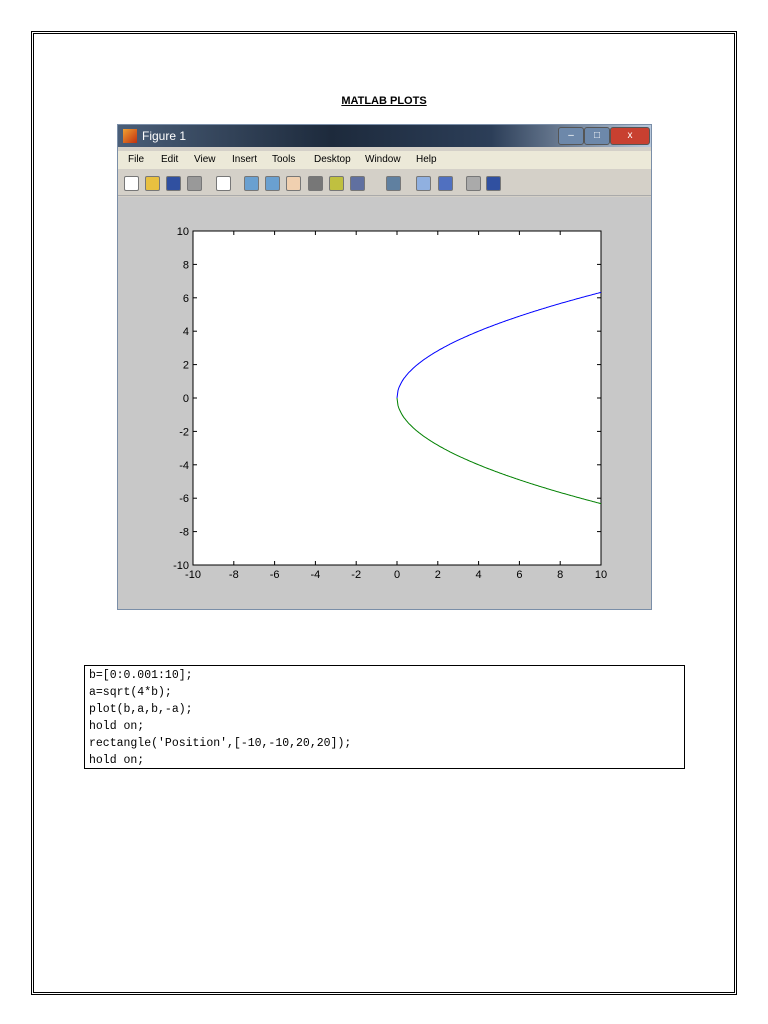 The width and height of the screenshot is (768, 1024). I want to click on document-title: MATLAB PLOTS, so click(384, 101).